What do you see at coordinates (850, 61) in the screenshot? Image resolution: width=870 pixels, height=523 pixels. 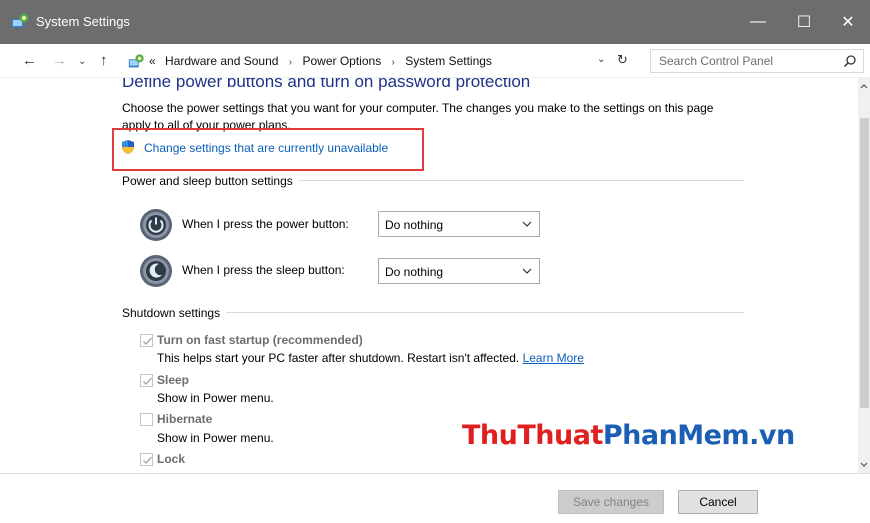 I see `search-icon` at bounding box center [850, 61].